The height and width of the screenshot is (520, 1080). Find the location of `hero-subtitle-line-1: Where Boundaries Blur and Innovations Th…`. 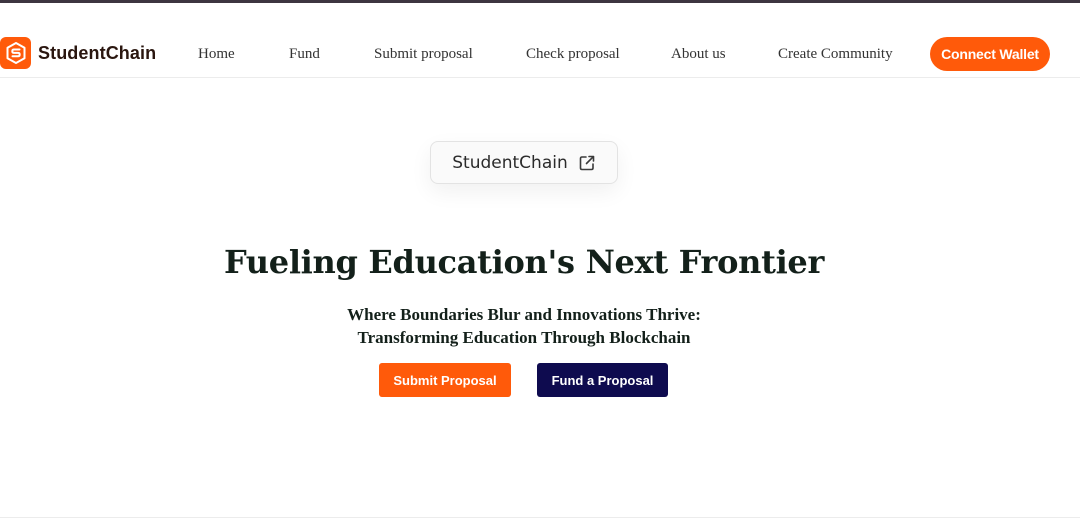

hero-subtitle-line-1: Where Boundaries Blur and Innovations Th… is located at coordinates (524, 314).